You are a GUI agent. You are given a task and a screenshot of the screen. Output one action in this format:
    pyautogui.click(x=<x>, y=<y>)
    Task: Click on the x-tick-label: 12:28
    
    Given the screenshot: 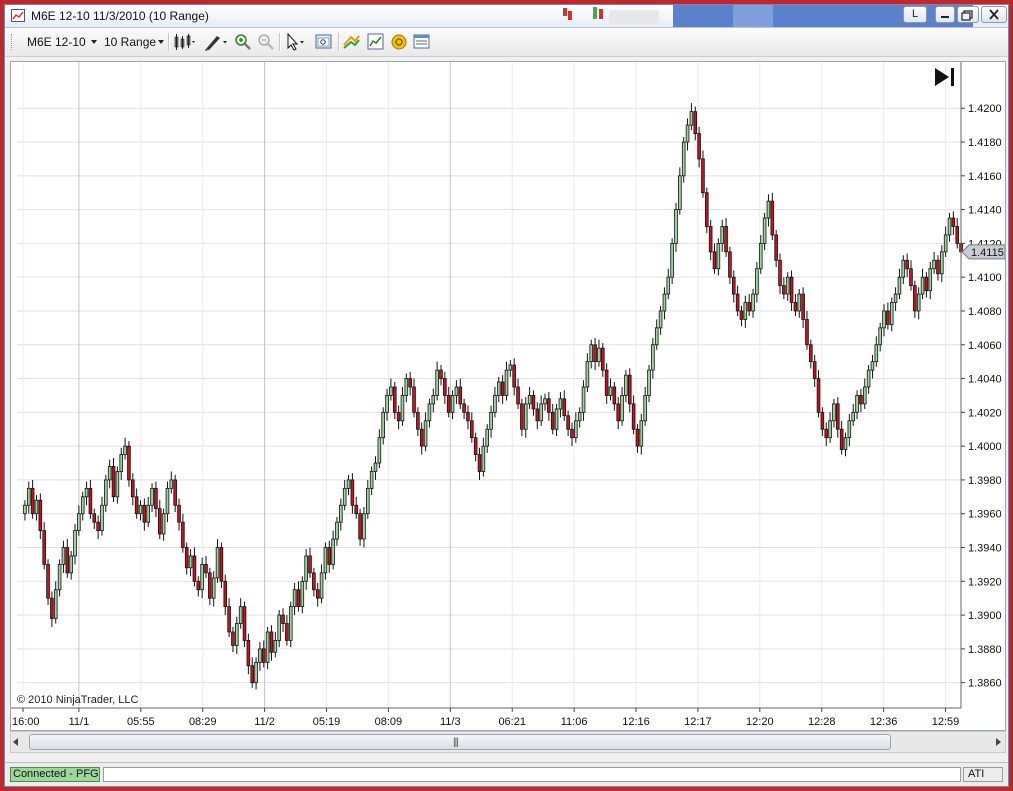 What is the action you would take?
    pyautogui.click(x=822, y=722)
    